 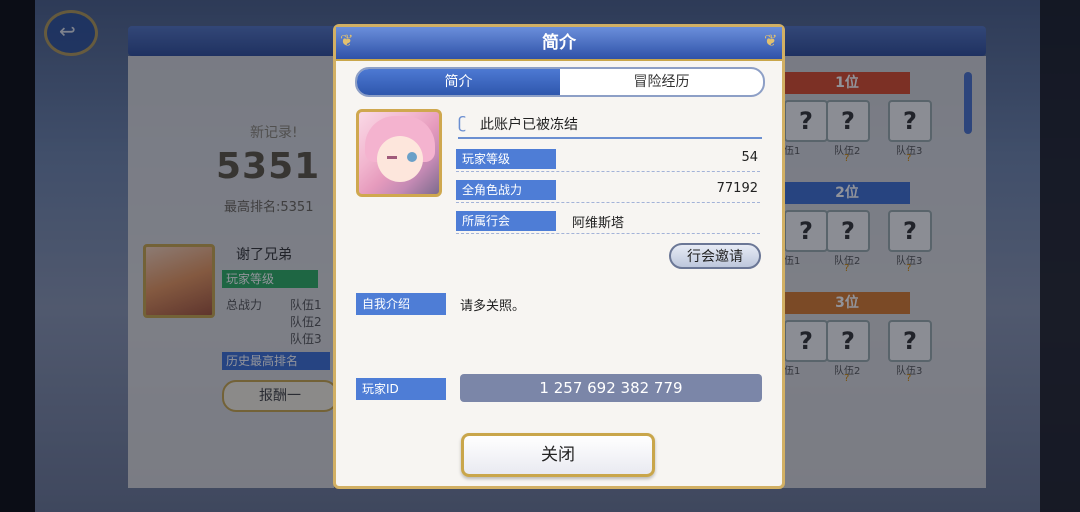 What do you see at coordinates (608, 191) in the screenshot?
I see `stat-row-power: 全角色战力 77192` at bounding box center [608, 191].